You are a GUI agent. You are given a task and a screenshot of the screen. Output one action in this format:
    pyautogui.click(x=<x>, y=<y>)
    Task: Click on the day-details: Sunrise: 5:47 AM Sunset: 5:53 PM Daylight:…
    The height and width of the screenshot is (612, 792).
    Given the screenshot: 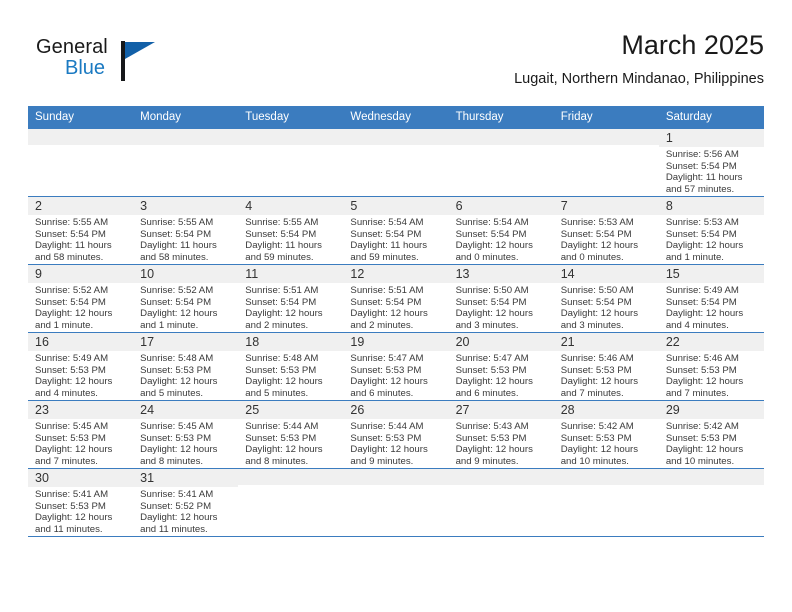 What is the action you would take?
    pyautogui.click(x=501, y=375)
    